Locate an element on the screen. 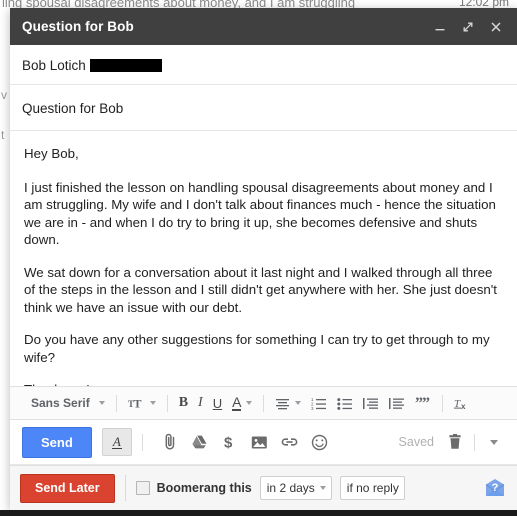 Image resolution: width=517 pixels, height=516 pixels. send-toolbar-right: Saved is located at coordinates (453, 442).